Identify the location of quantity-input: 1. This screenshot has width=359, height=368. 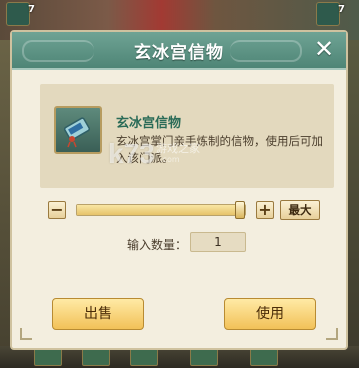
(218, 242).